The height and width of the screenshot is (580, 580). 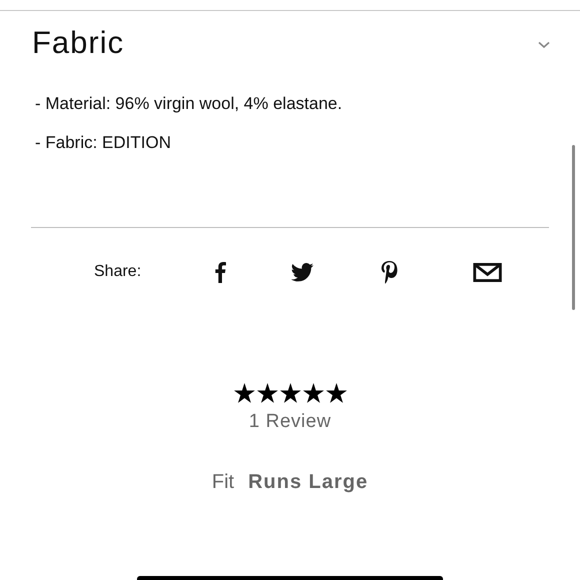 I want to click on review-count: 1 Review, so click(x=290, y=422).